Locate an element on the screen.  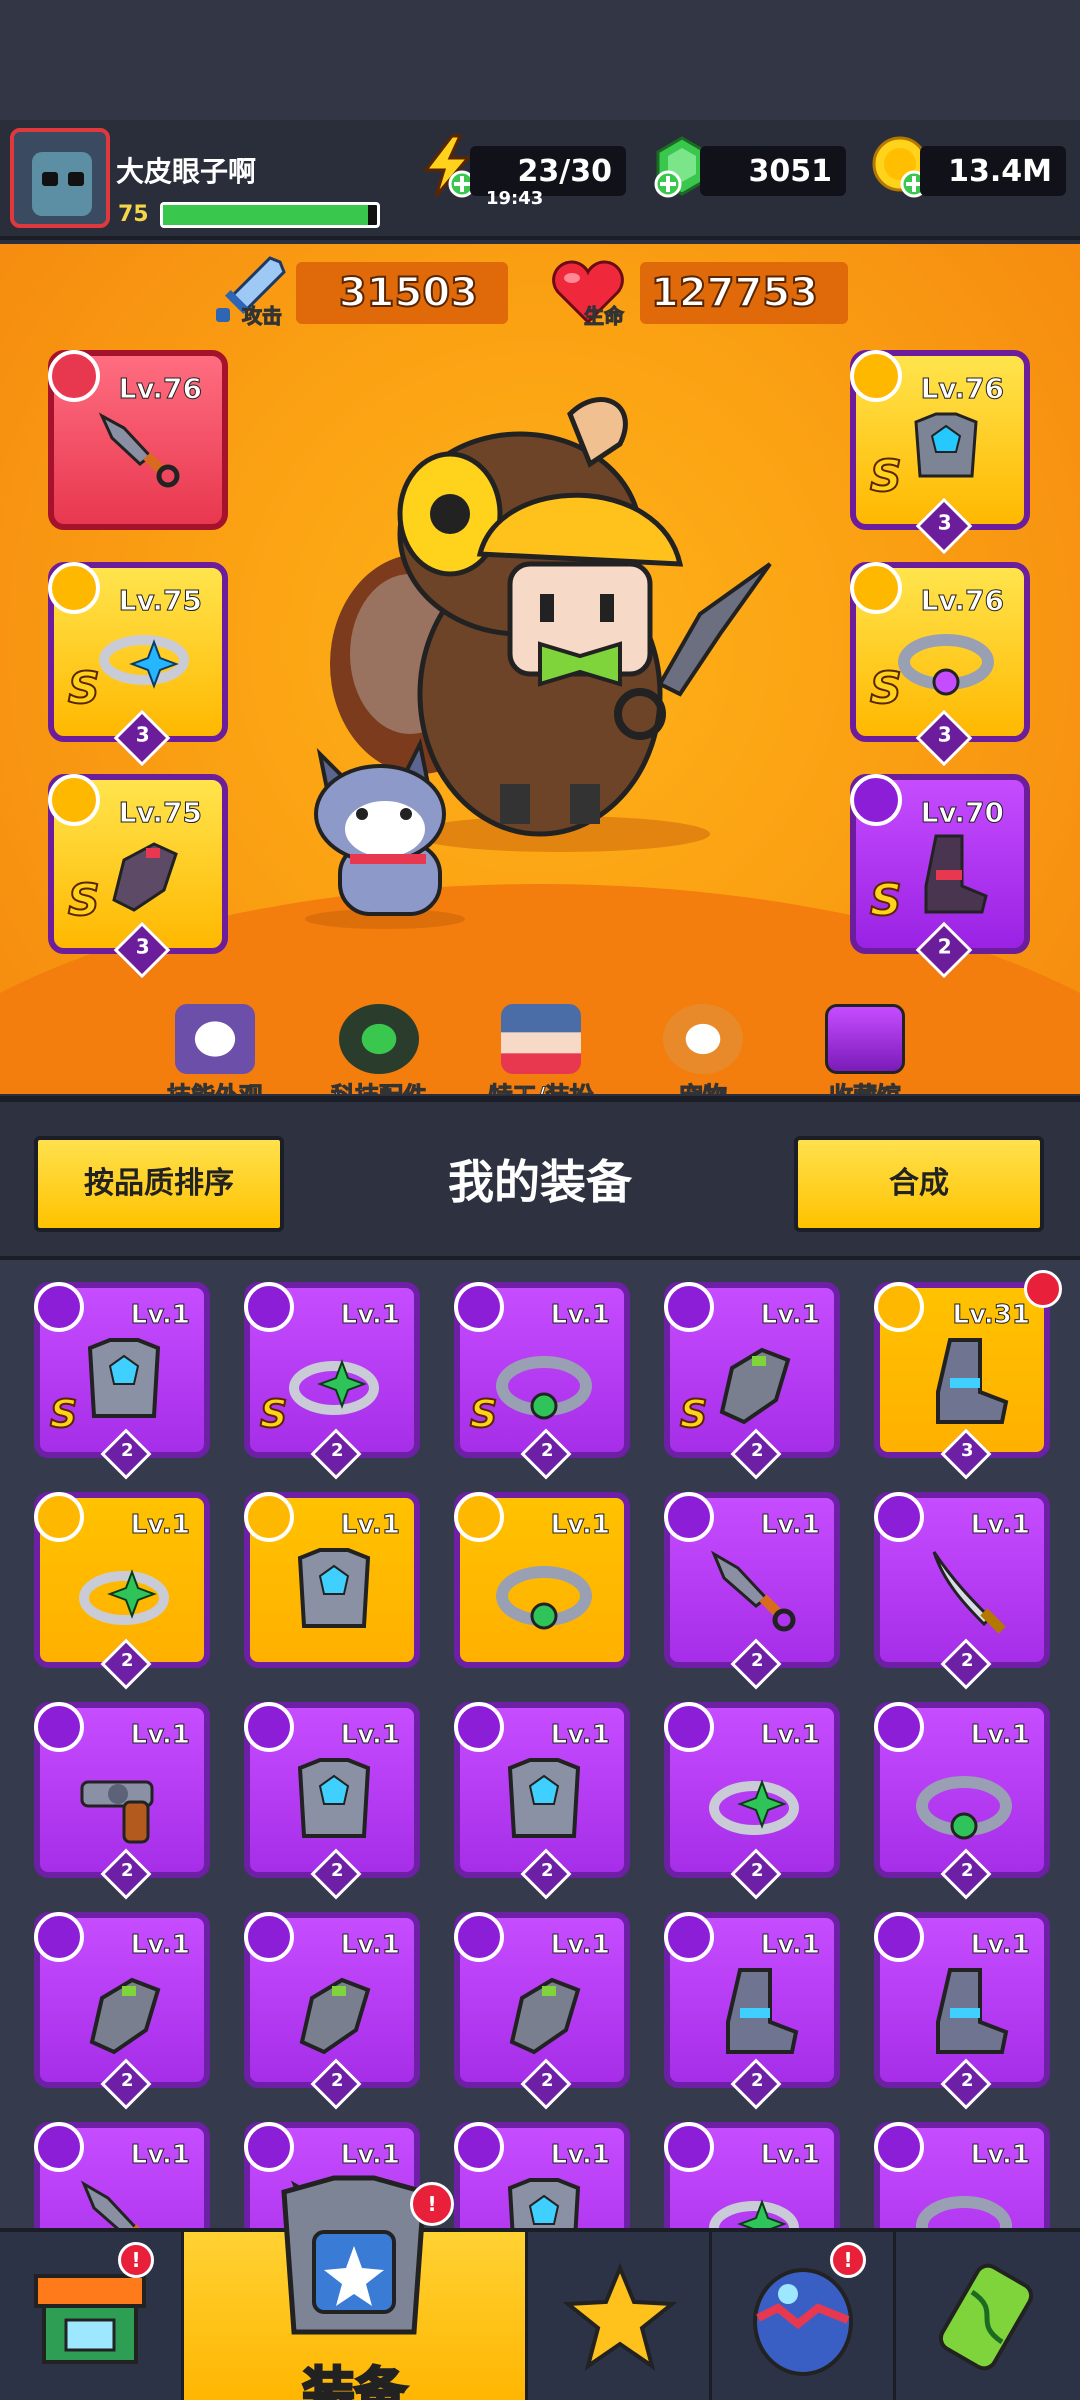
tab-skill-skins-label: 技能外观 is located at coordinates (215, 1085).